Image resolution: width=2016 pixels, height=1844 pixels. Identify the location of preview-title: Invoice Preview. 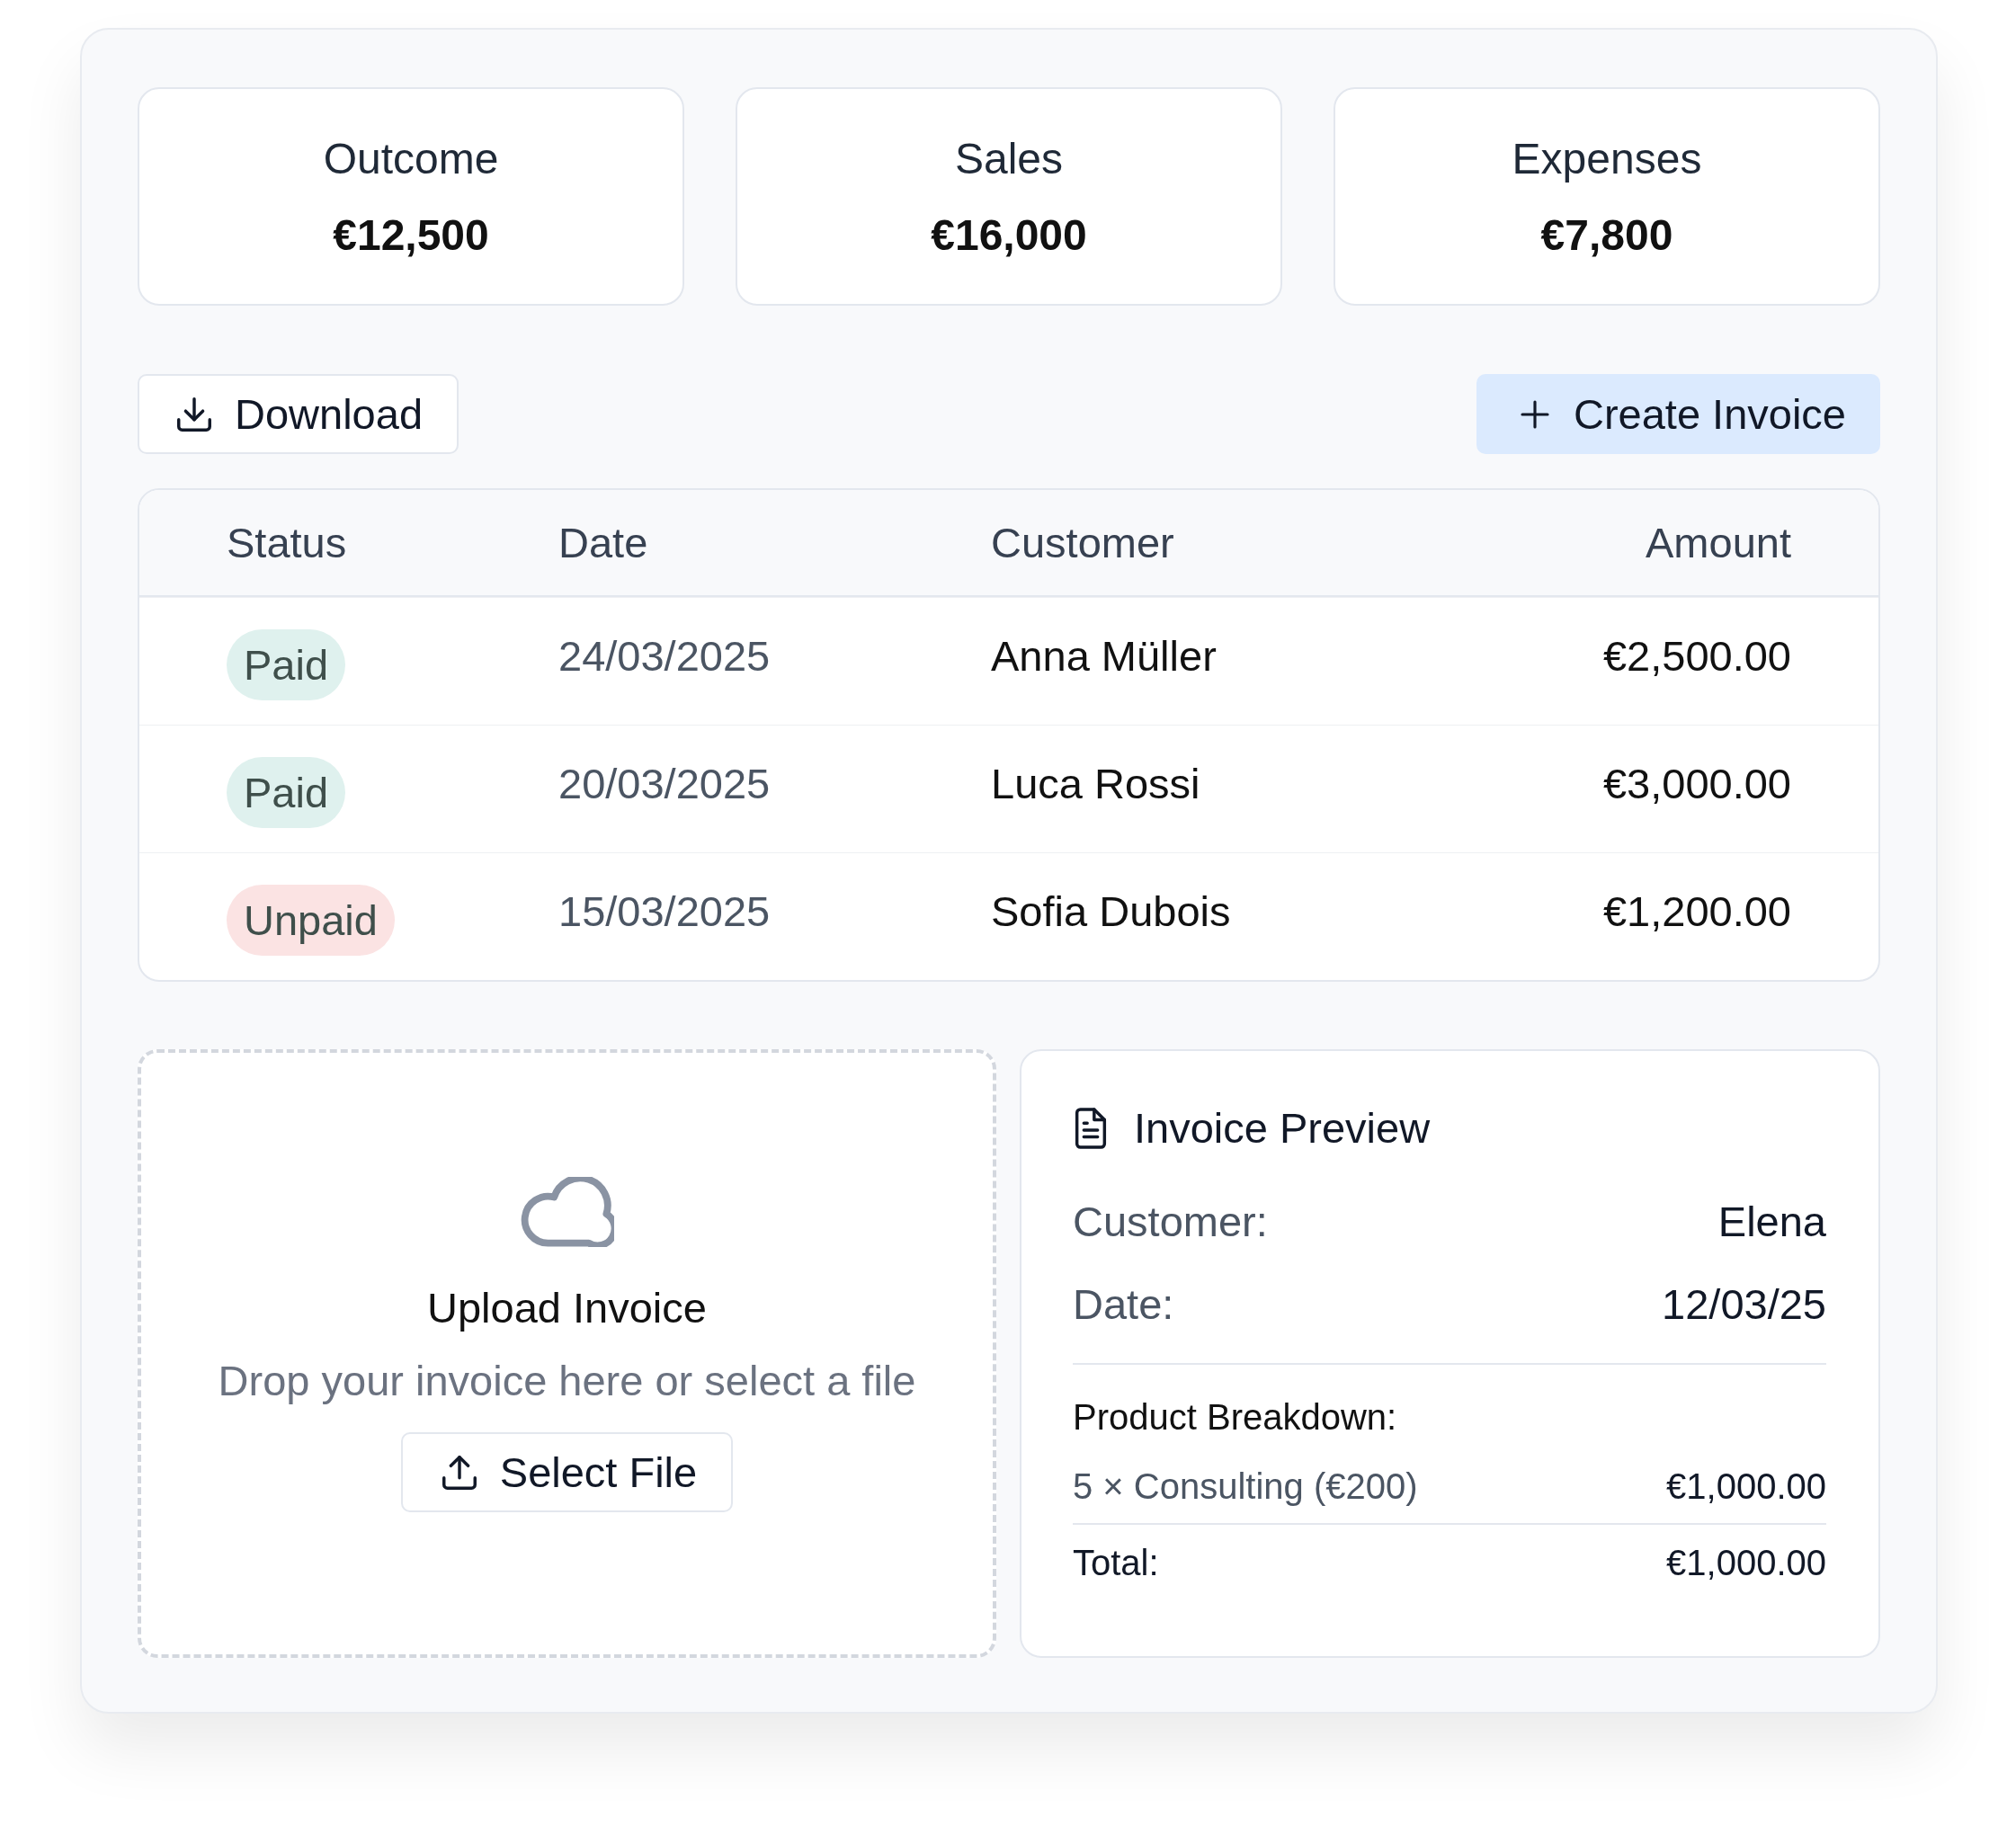
(1282, 1128).